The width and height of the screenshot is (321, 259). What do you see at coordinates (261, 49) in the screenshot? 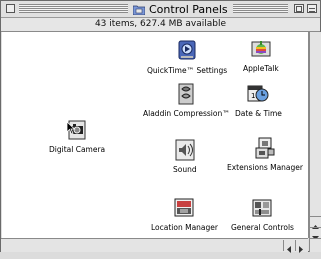
I see `appletalk-icon` at bounding box center [261, 49].